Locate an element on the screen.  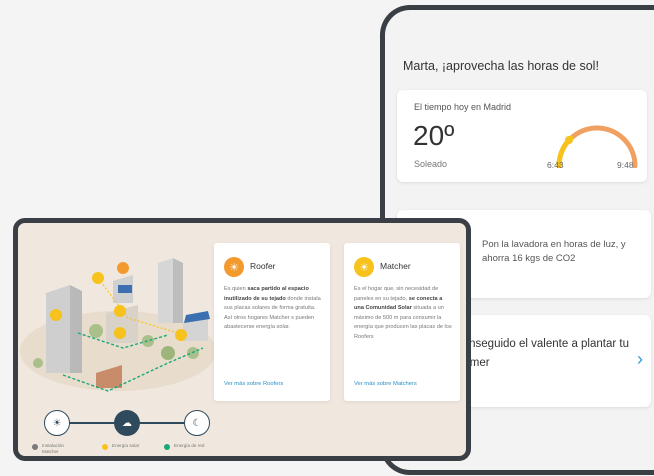
solar-community-illustration is located at coordinates (118, 325).